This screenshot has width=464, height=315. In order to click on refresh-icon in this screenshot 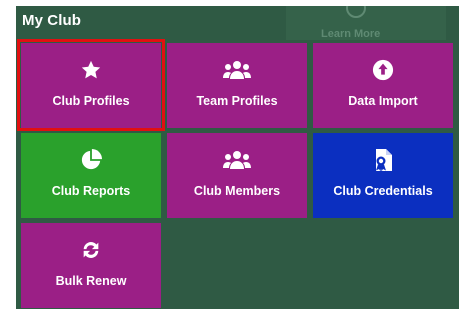, I will do `click(91, 250)`.